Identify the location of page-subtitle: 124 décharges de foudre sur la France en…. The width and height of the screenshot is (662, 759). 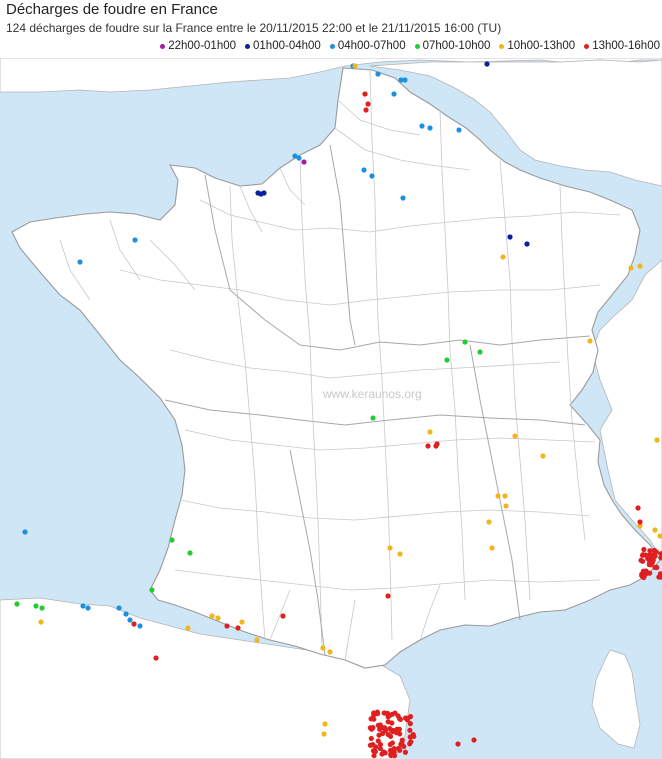
(254, 28).